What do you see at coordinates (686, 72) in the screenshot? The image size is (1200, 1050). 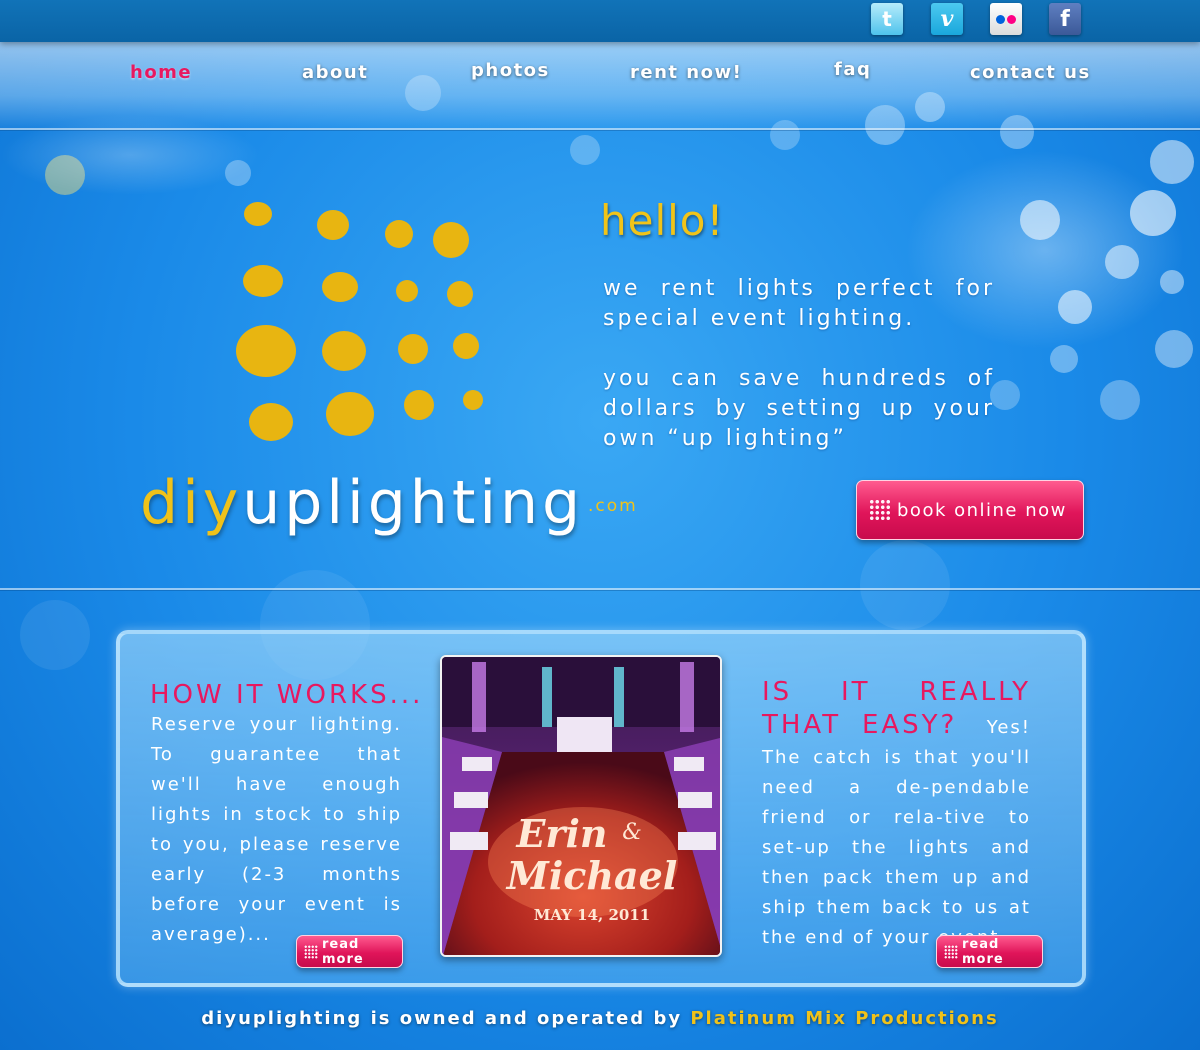 I see `nav-rent-now: rent now!` at bounding box center [686, 72].